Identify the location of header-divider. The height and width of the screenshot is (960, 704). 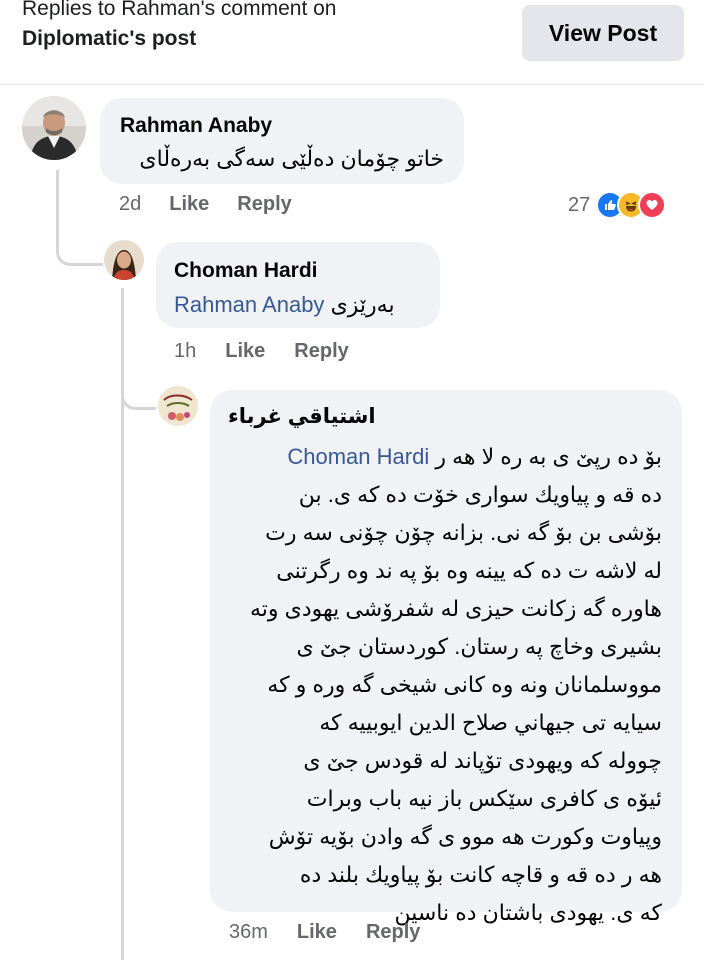
(352, 84).